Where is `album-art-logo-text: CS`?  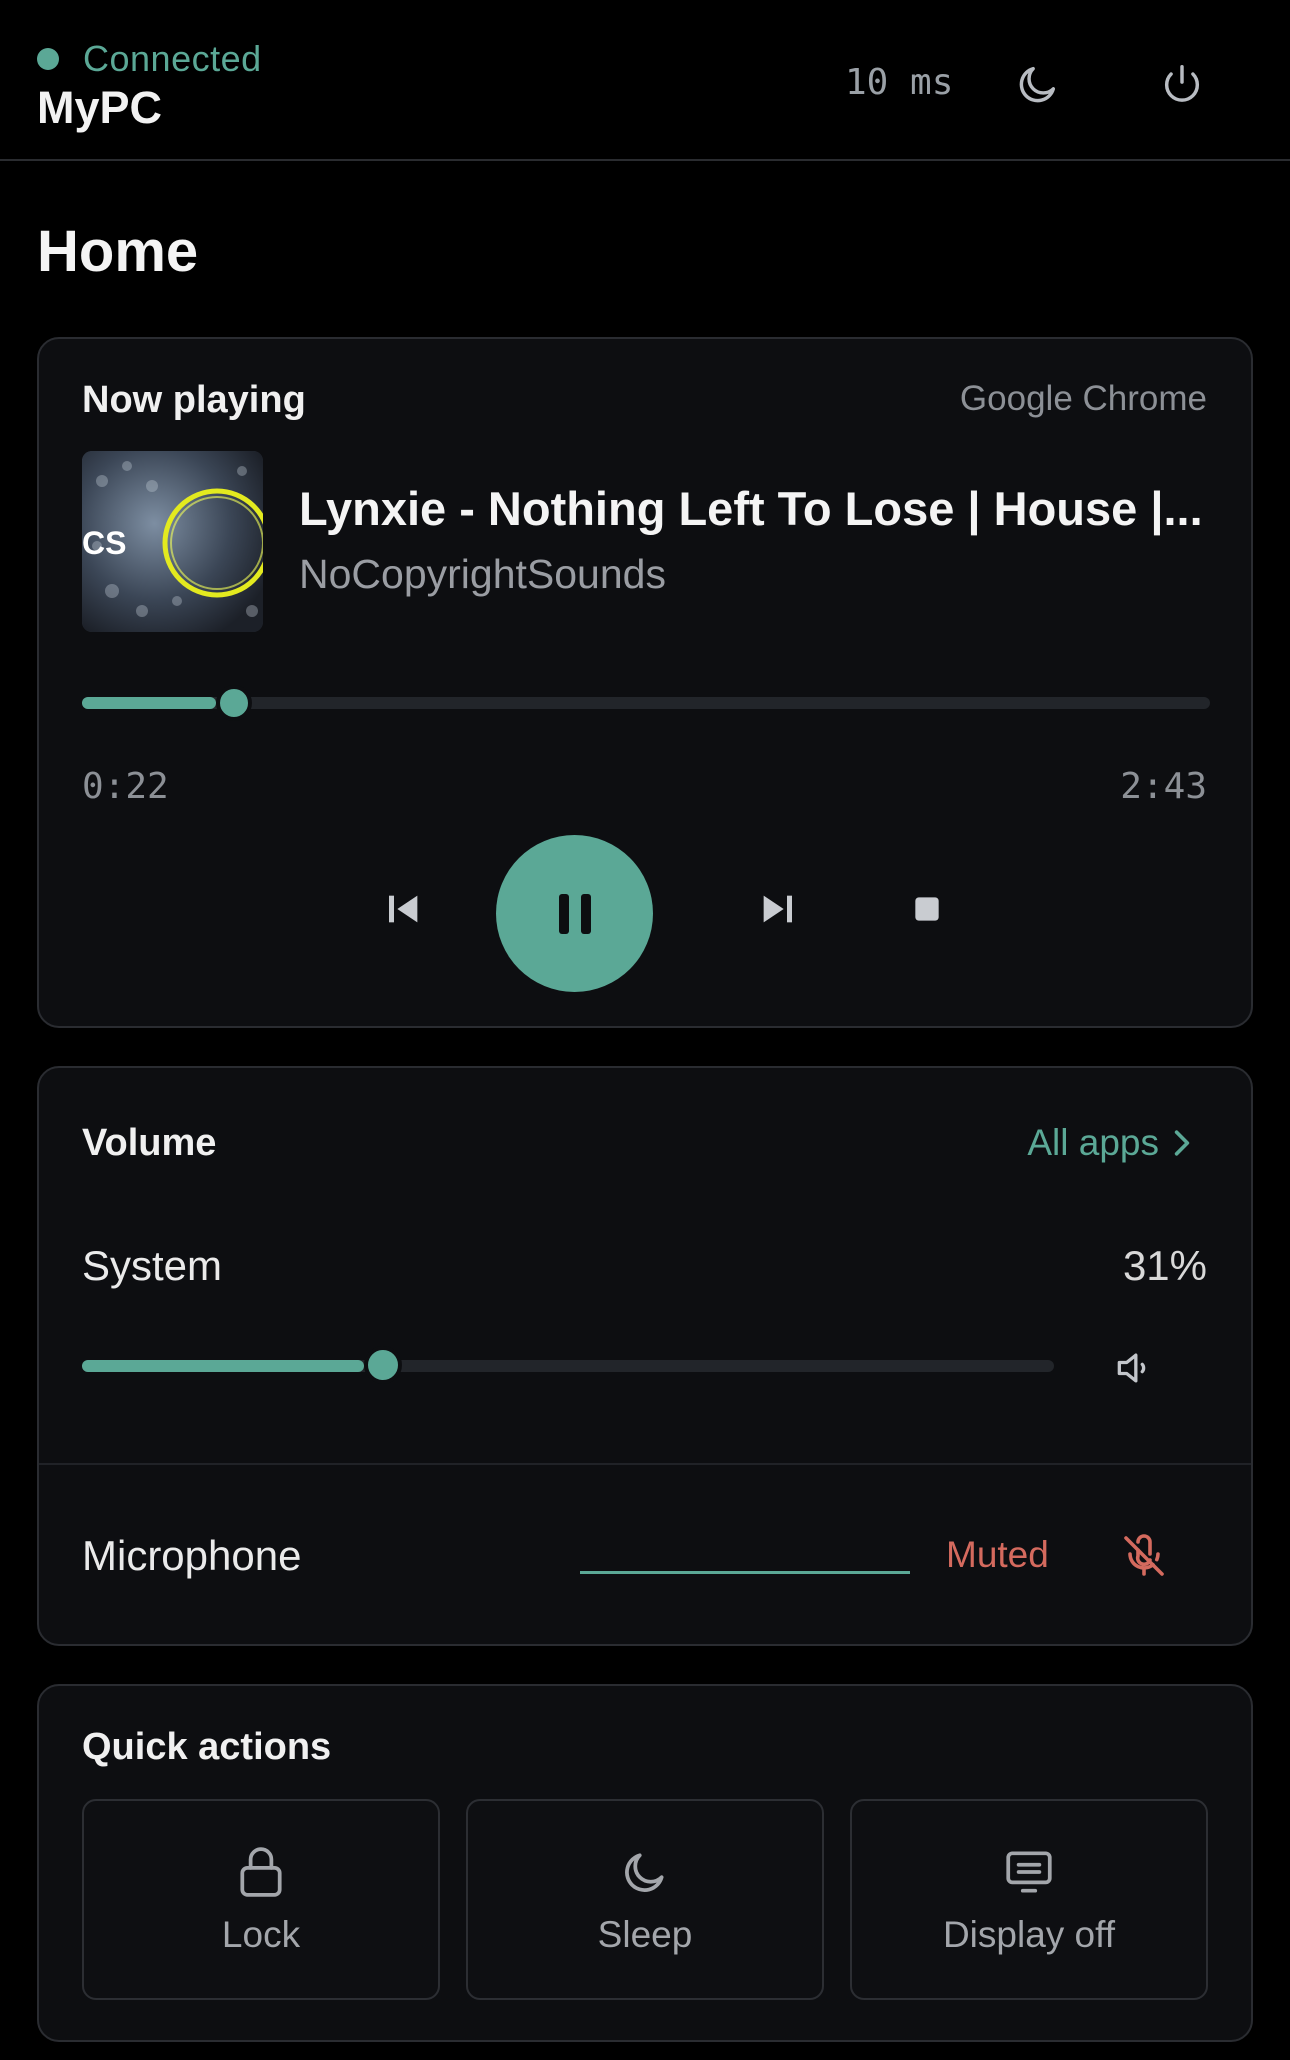
album-art-logo-text: CS is located at coordinates (104, 543).